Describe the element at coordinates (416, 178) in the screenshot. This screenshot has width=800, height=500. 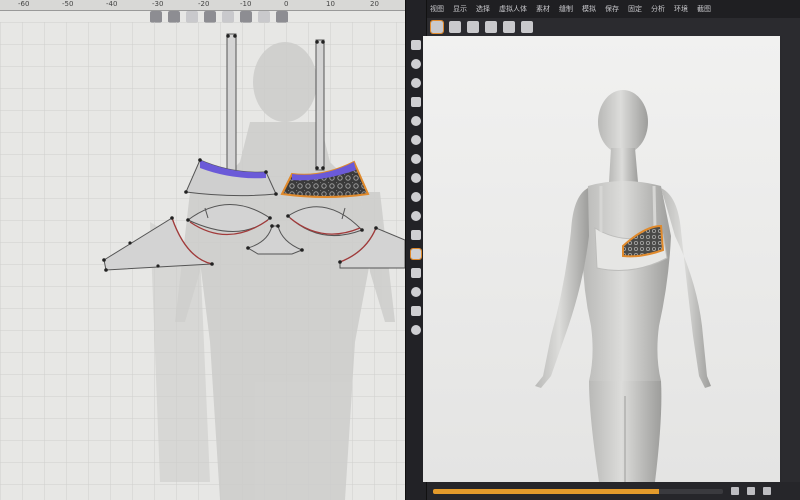
I see `tape-icon` at that location.